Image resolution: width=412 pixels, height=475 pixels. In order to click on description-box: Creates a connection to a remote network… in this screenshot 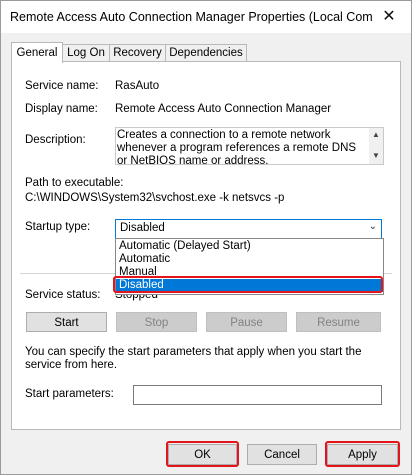, I will do `click(249, 146)`.